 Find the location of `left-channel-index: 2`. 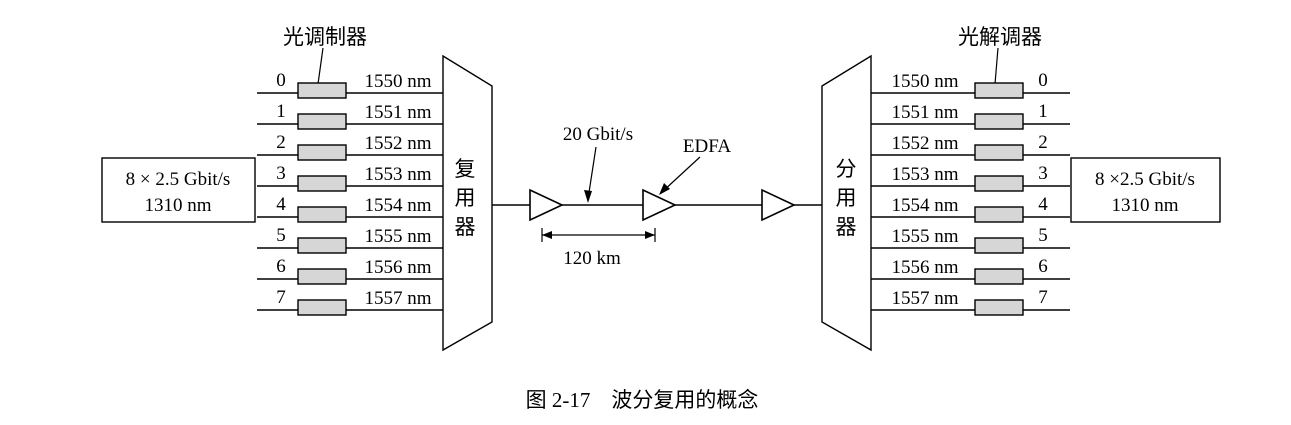

left-channel-index: 2 is located at coordinates (281, 142).